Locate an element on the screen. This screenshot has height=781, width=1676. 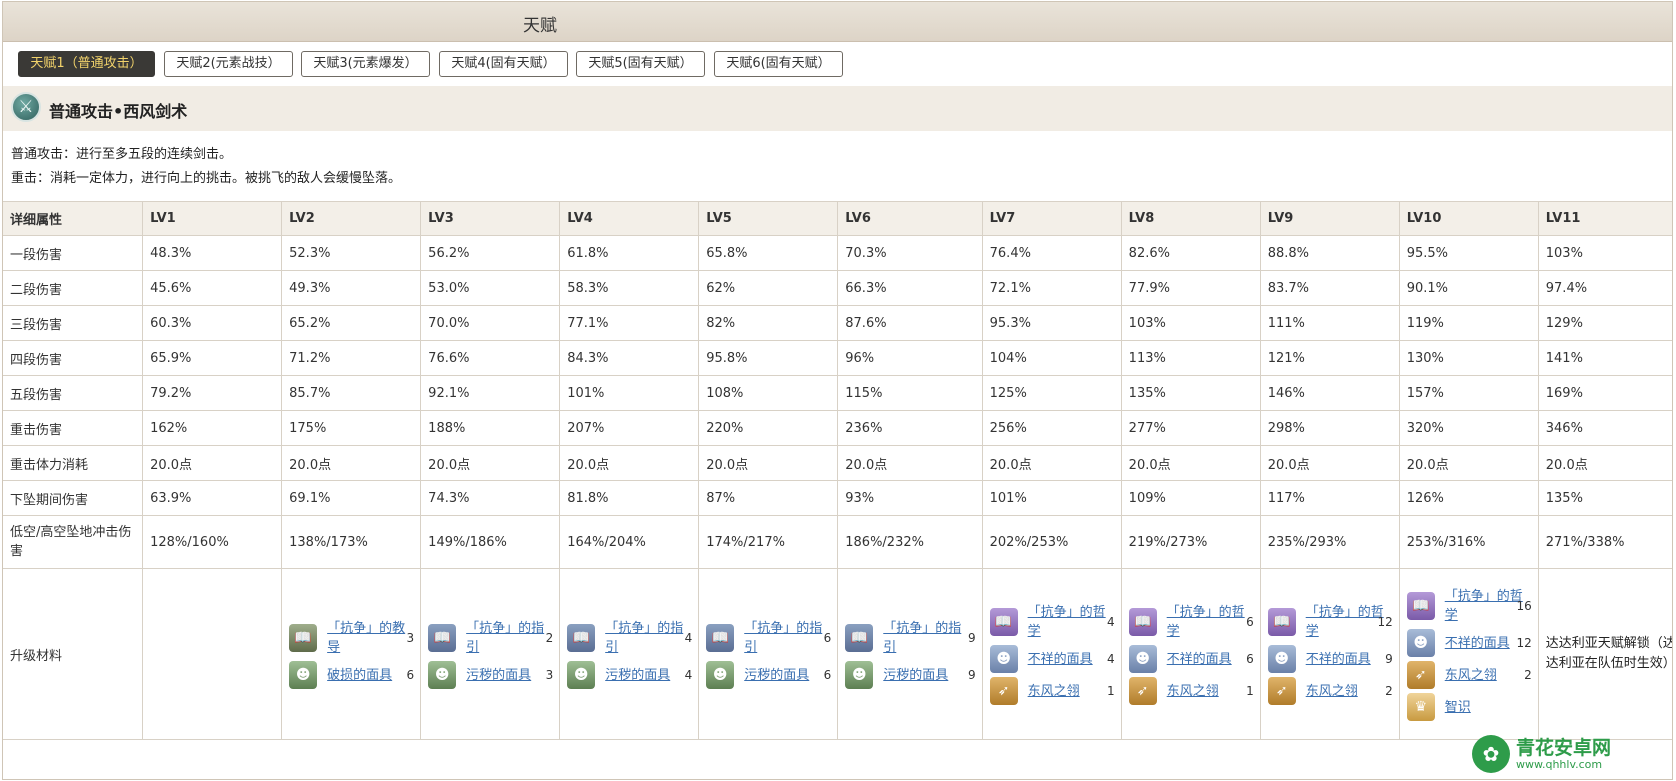
table-cell: 115% is located at coordinates (910, 393).